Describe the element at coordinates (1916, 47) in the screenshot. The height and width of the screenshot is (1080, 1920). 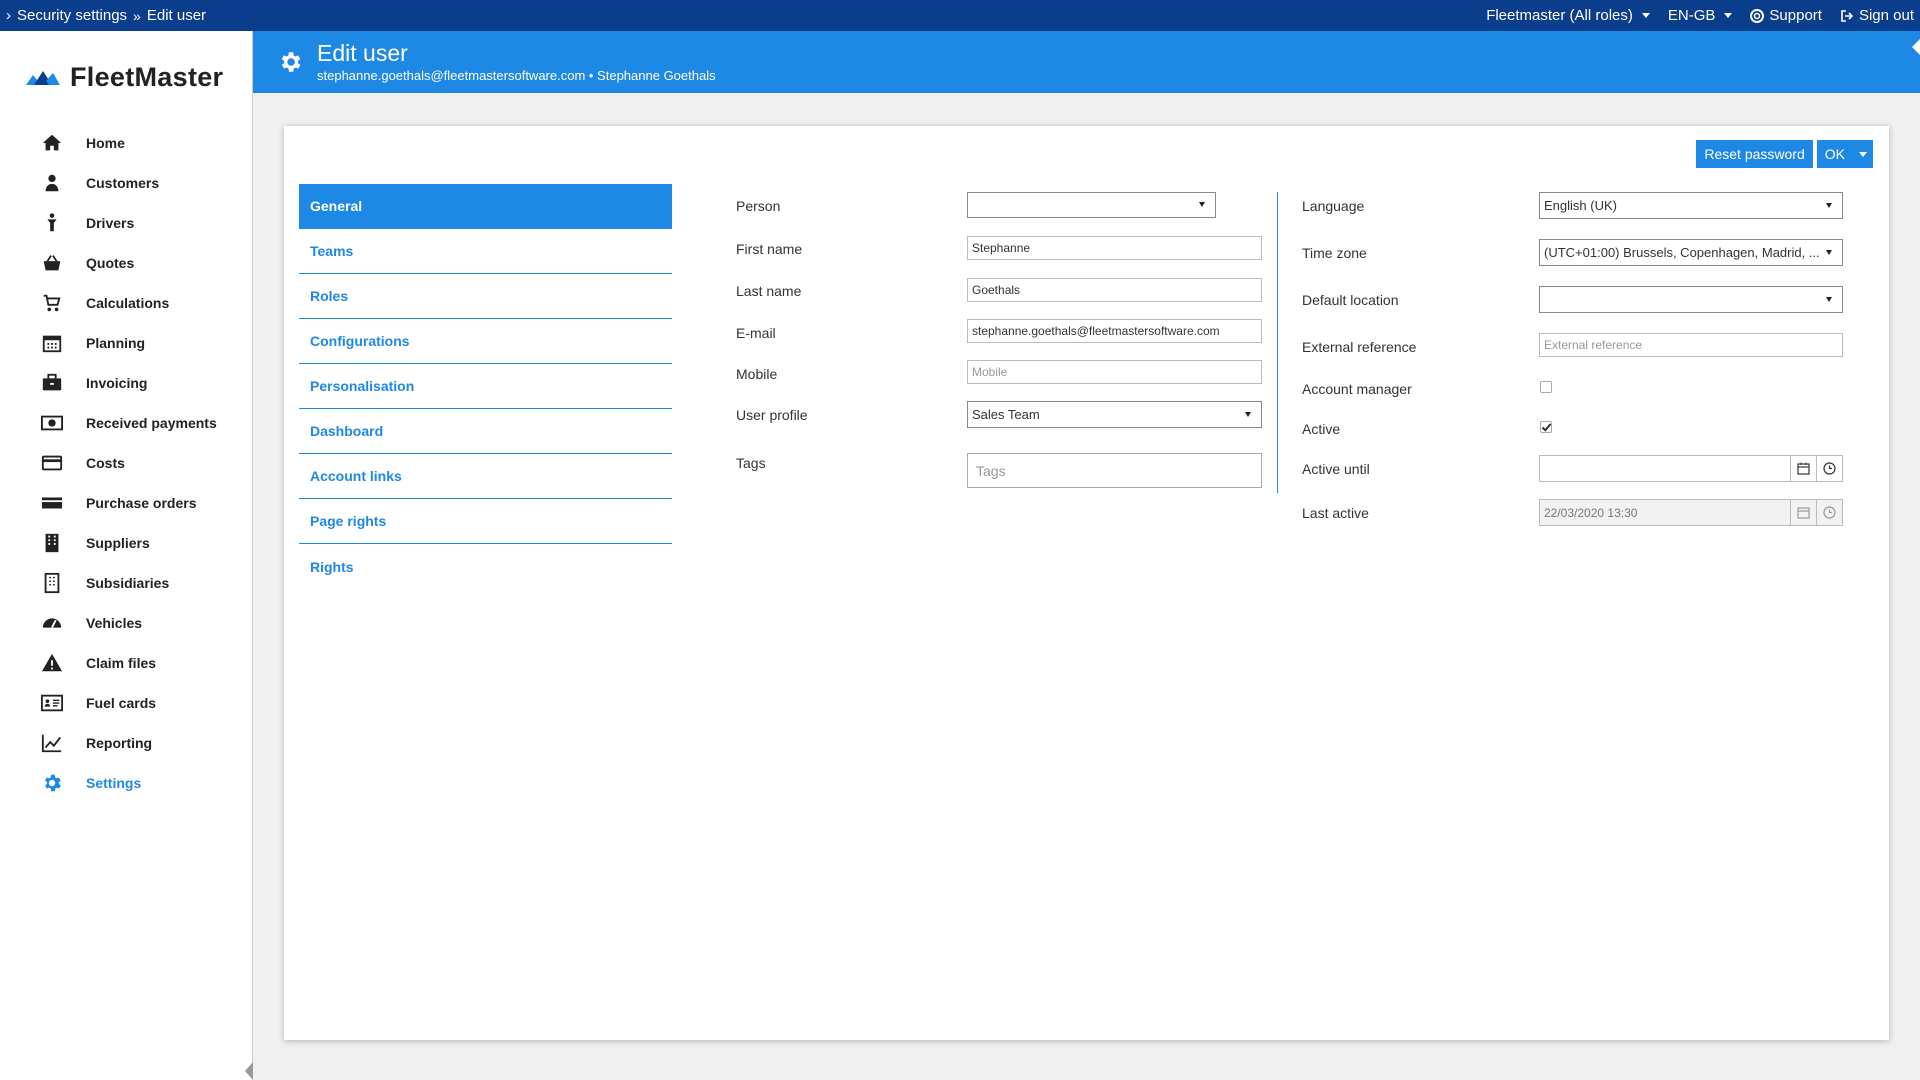
I see `collapse-panel-icon` at that location.